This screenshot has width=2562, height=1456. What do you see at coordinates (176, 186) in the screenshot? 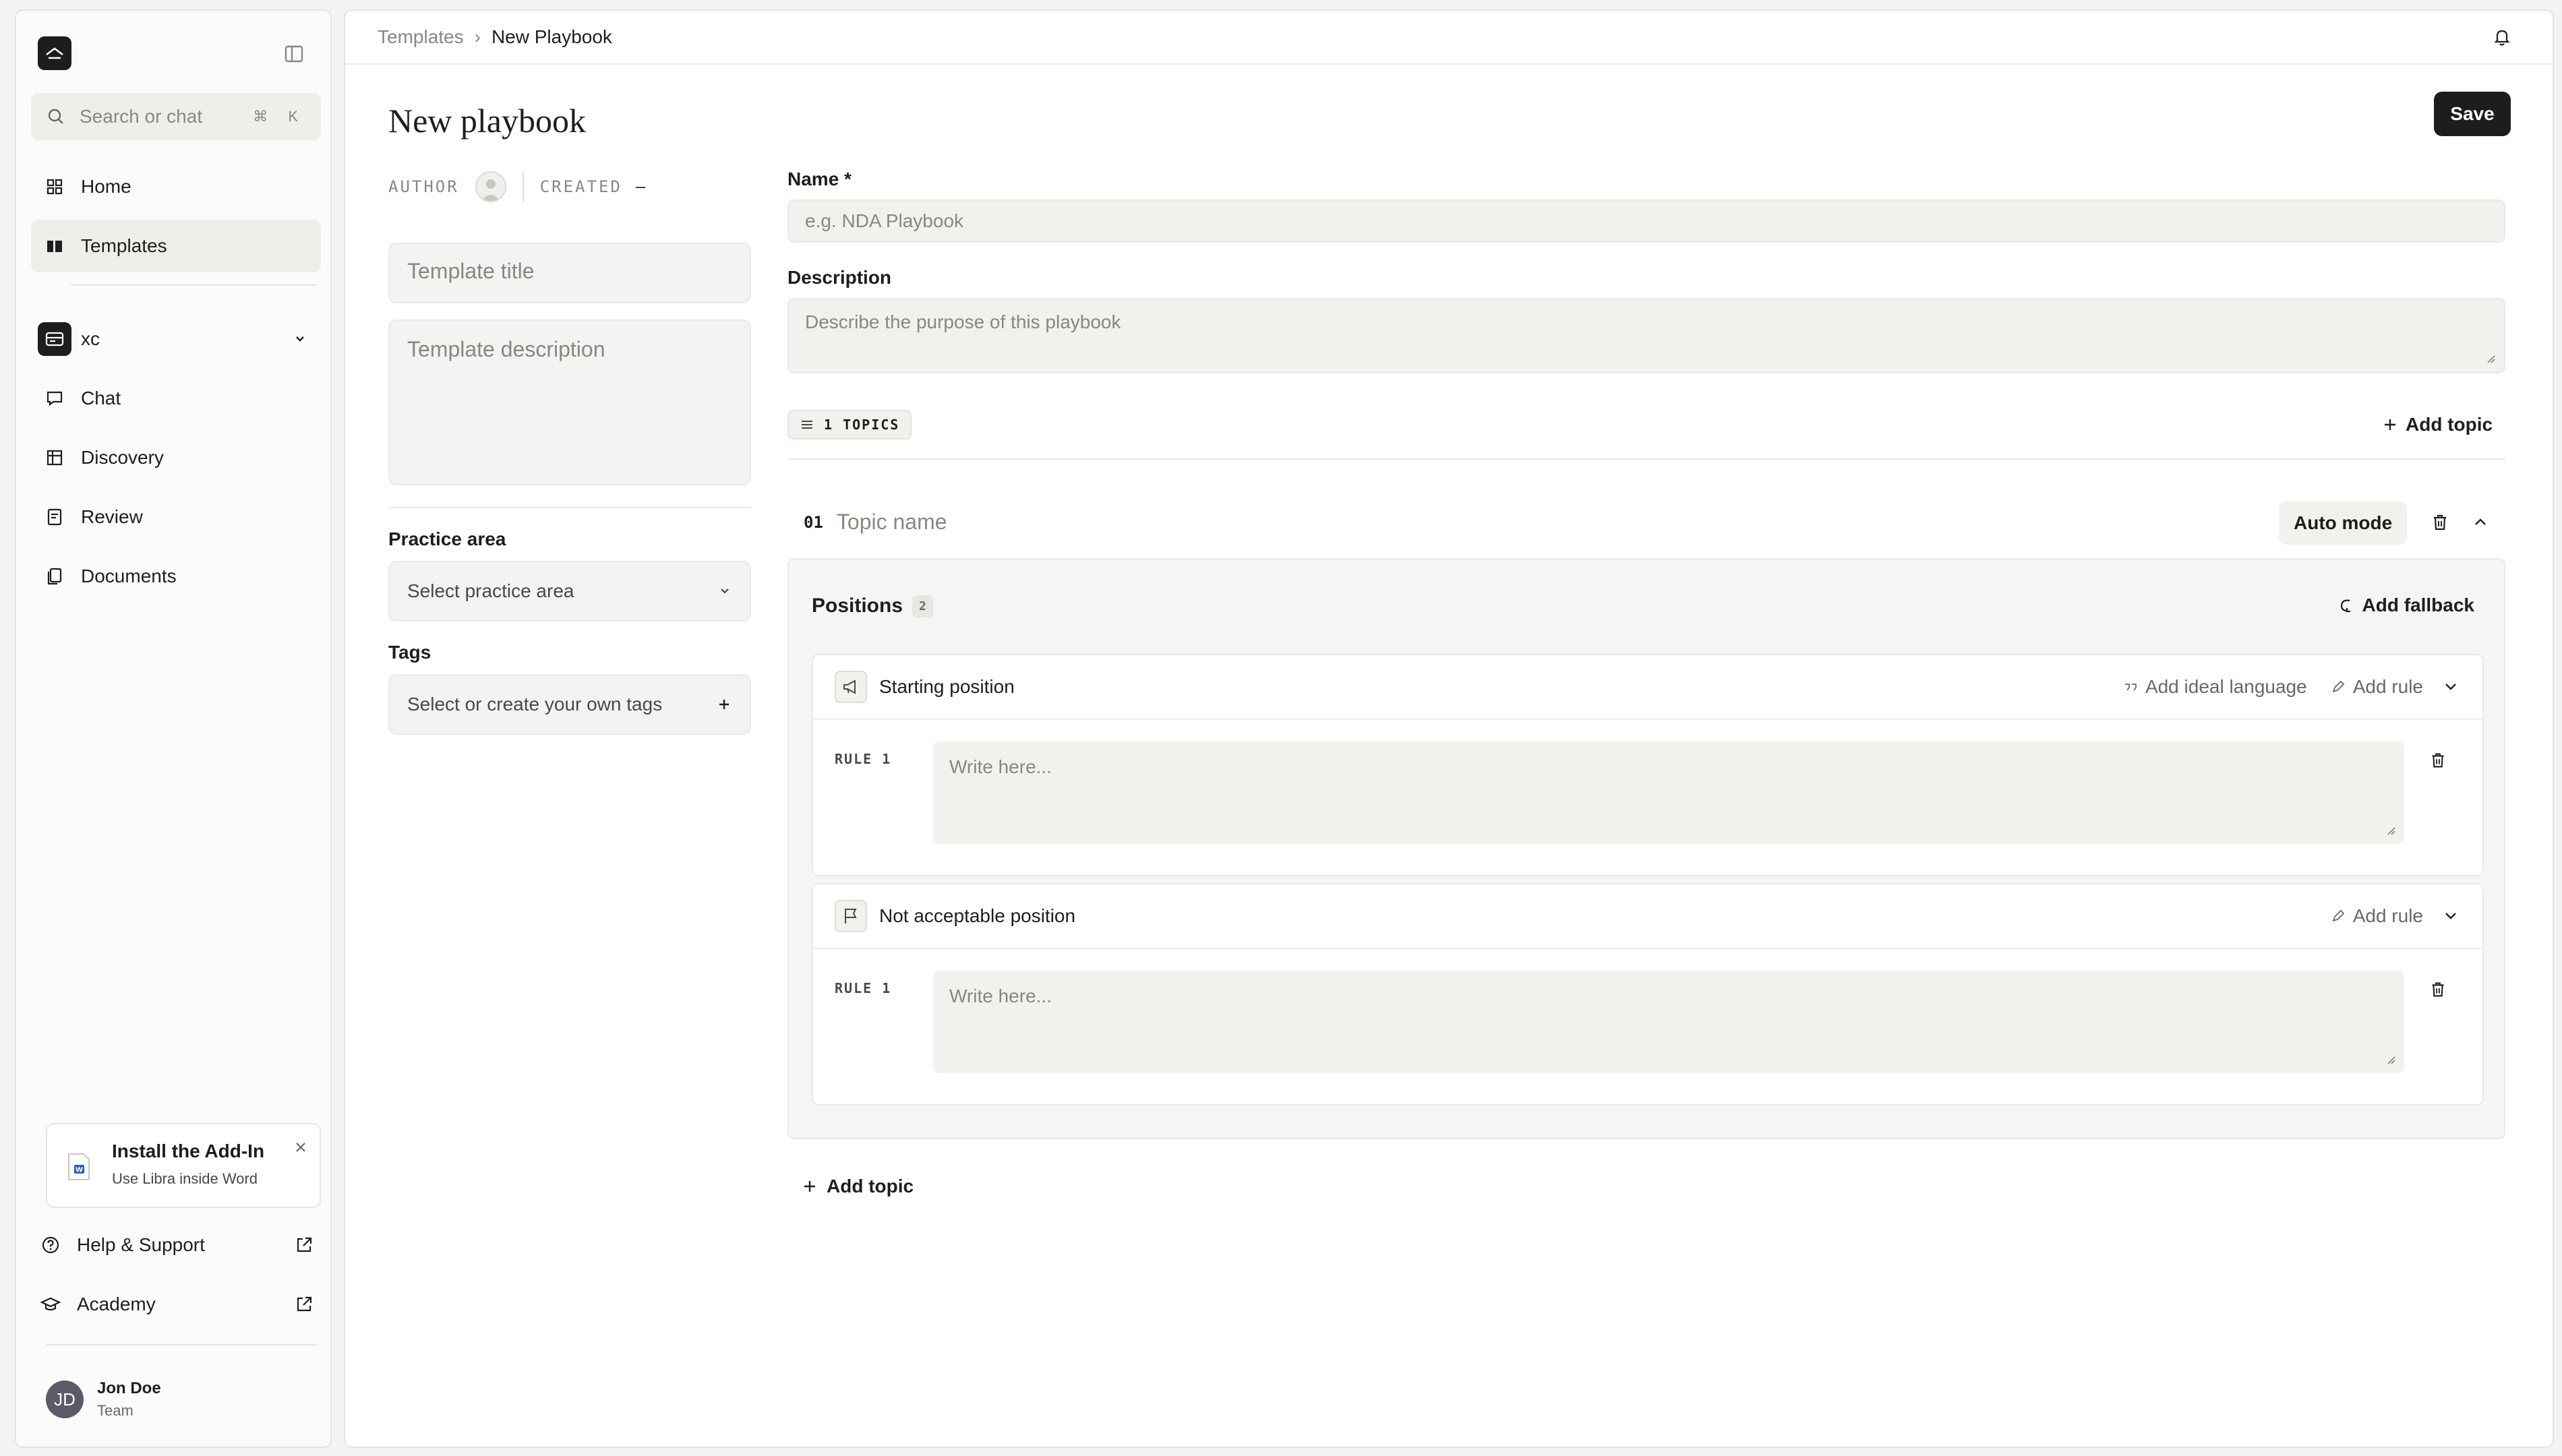
I see `sidebar-item-home: Home` at bounding box center [176, 186].